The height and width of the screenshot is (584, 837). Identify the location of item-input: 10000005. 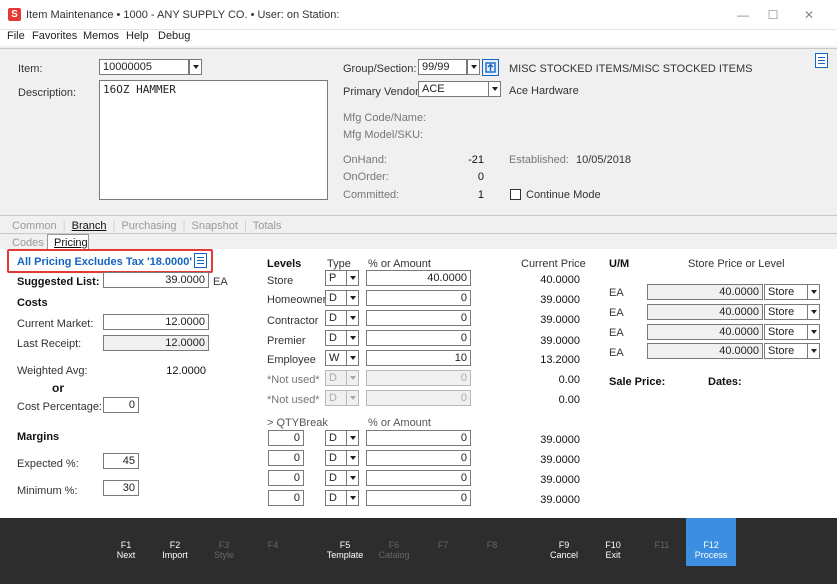
(144, 67).